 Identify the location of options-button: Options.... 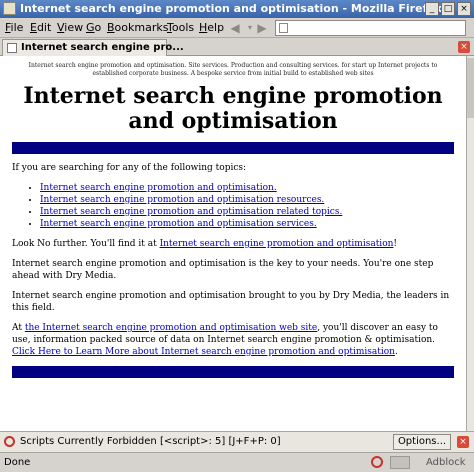
(422, 442).